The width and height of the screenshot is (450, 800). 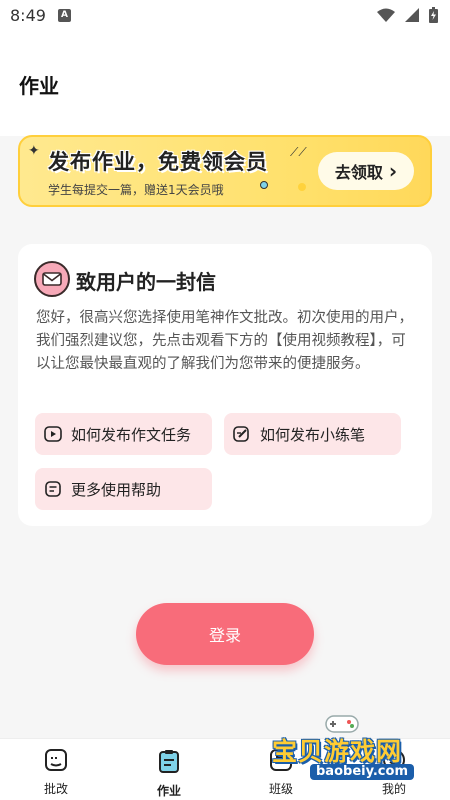 I want to click on watermark: 宝贝游戏网 baobeiy.com, so click(x=343, y=747).